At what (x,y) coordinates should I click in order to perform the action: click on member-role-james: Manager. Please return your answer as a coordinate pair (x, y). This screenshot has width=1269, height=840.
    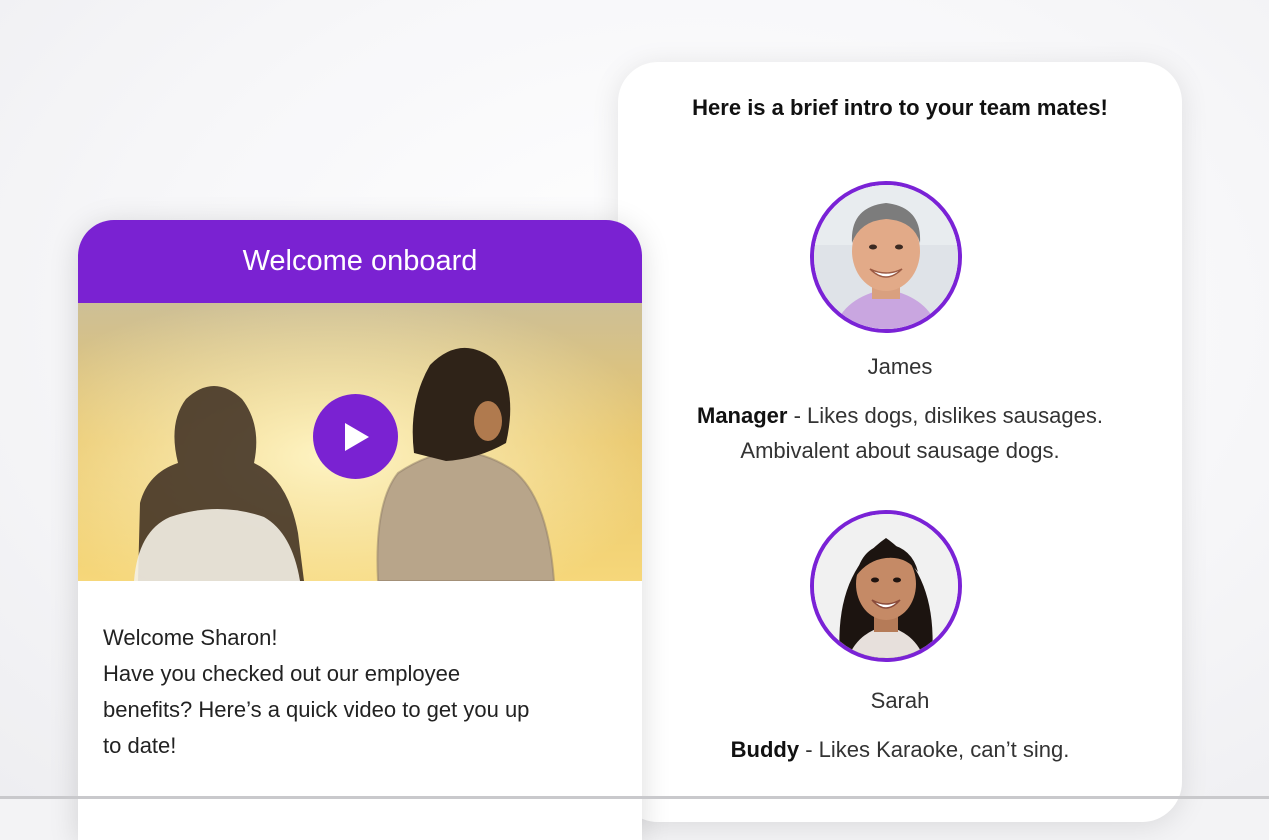
    Looking at the image, I should click on (742, 415).